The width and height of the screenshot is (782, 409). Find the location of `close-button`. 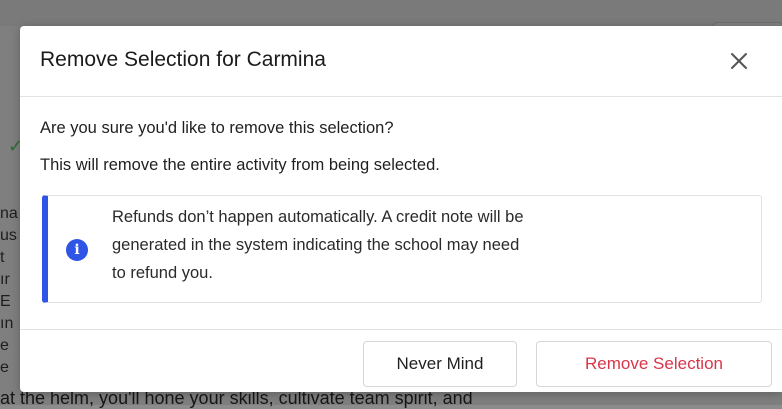

close-button is located at coordinates (739, 61).